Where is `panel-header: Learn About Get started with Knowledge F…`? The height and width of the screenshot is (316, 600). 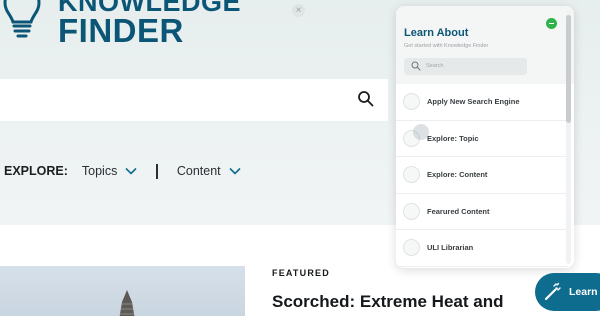 panel-header: Learn About Get started with Knowledge F… is located at coordinates (485, 45).